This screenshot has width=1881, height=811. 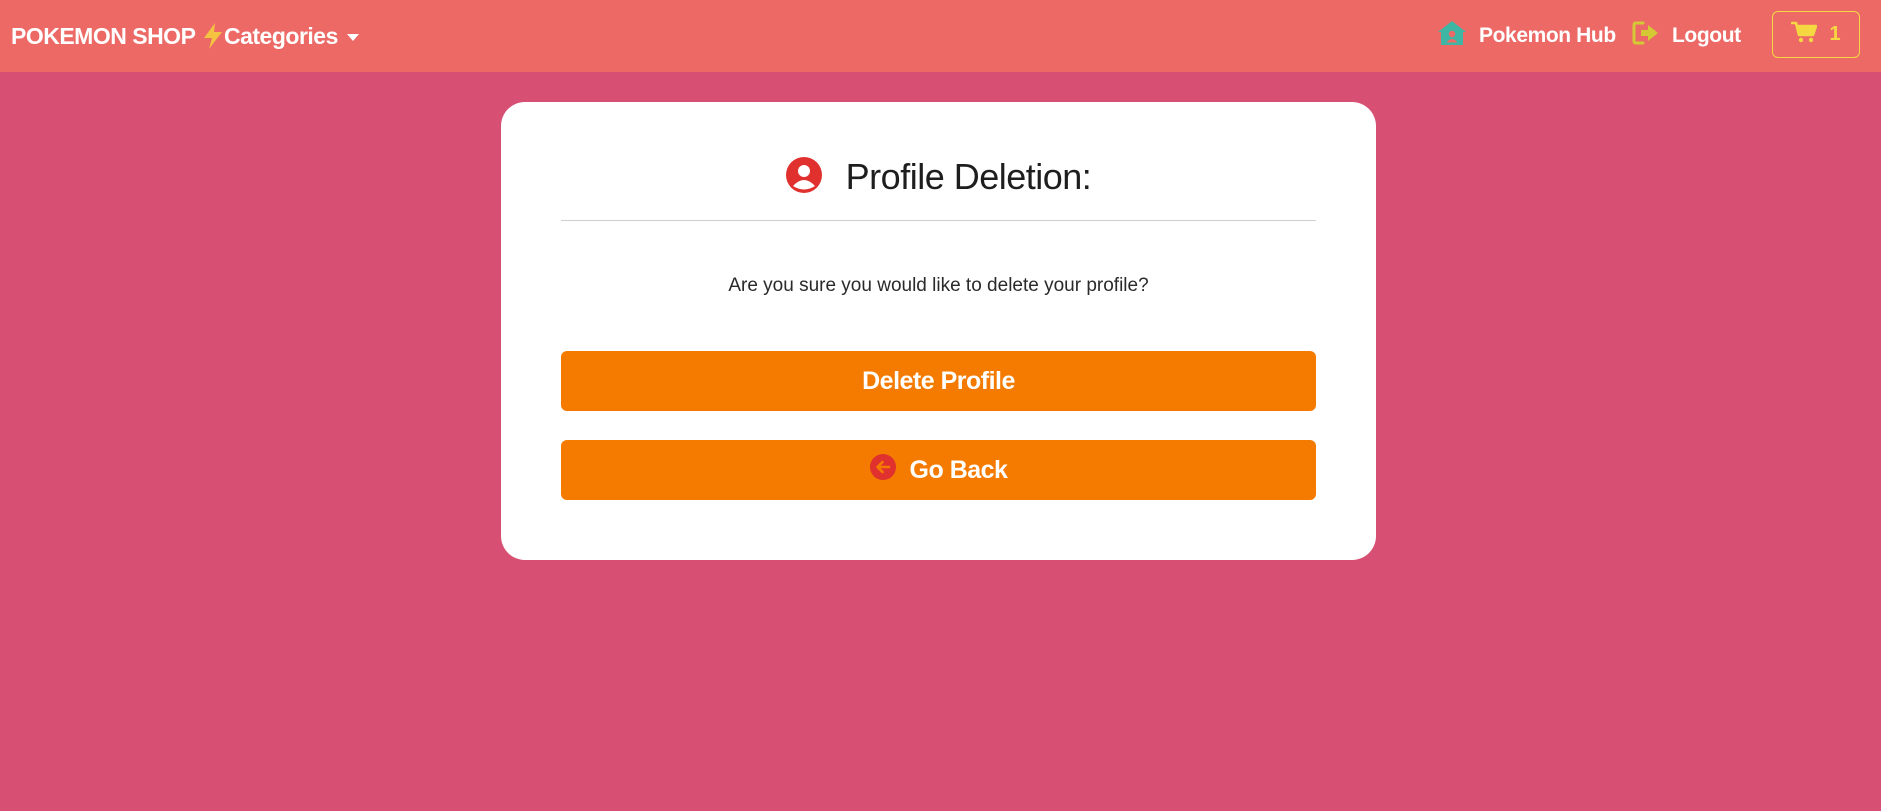 I want to click on pokemon-hub-label: Pokemon Hub, so click(x=1547, y=35).